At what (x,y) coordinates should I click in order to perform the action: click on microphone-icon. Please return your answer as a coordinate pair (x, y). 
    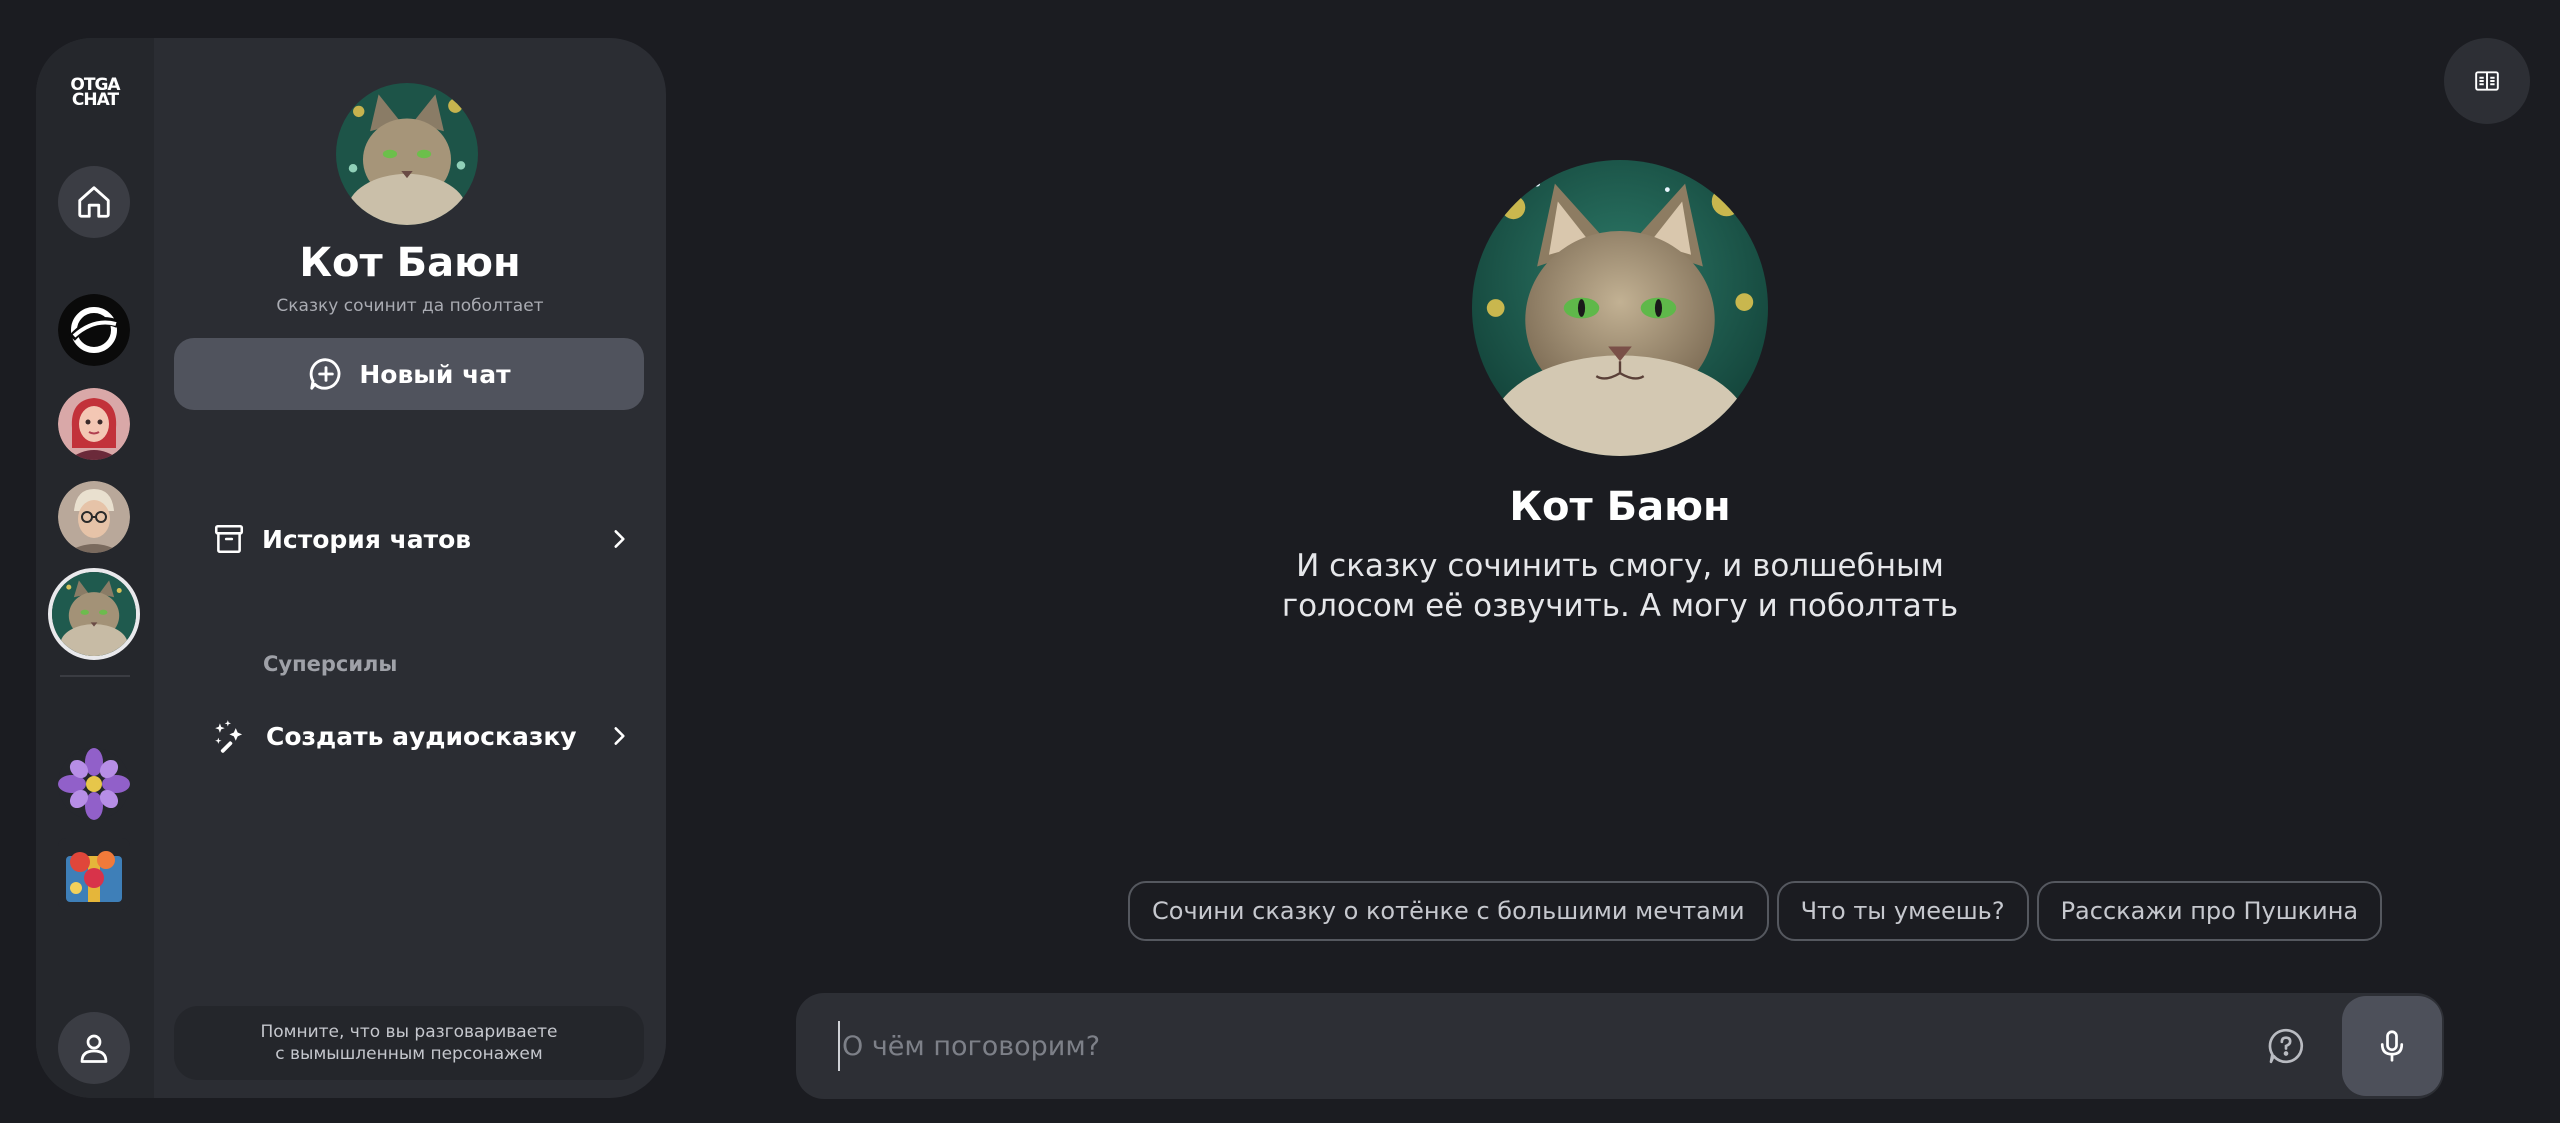
    Looking at the image, I should click on (2392, 1046).